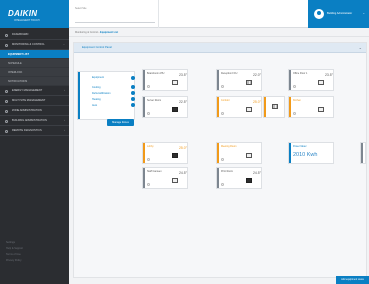 Image resolution: width=369 pixels, height=284 pixels. What do you see at coordinates (34, 63) in the screenshot?
I see `sidebar-subitem-schedule: Schedule` at bounding box center [34, 63].